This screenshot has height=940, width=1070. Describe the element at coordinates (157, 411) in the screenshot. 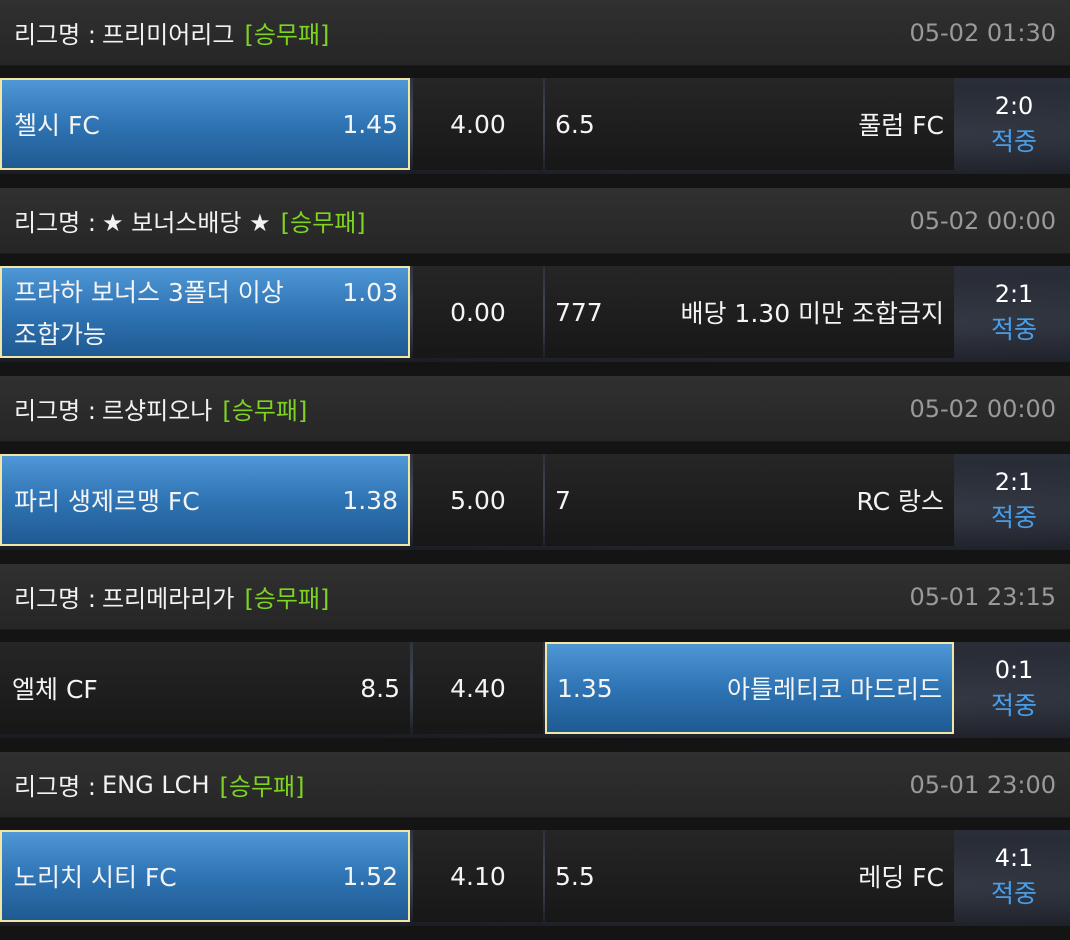

I see `league-name: 르샹피오나` at that location.